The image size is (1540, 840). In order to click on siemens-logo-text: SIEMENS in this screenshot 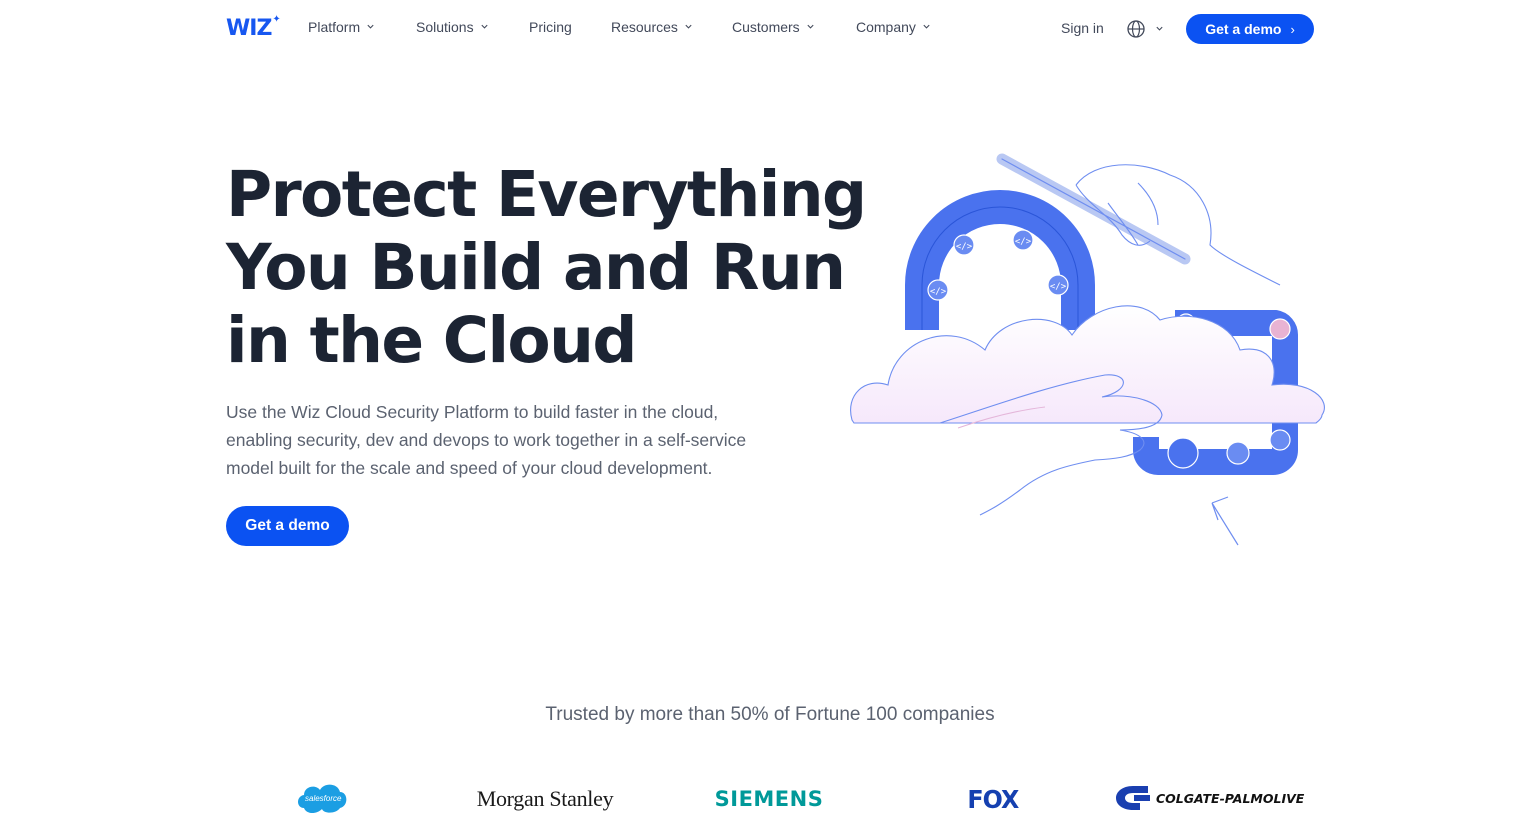, I will do `click(769, 799)`.